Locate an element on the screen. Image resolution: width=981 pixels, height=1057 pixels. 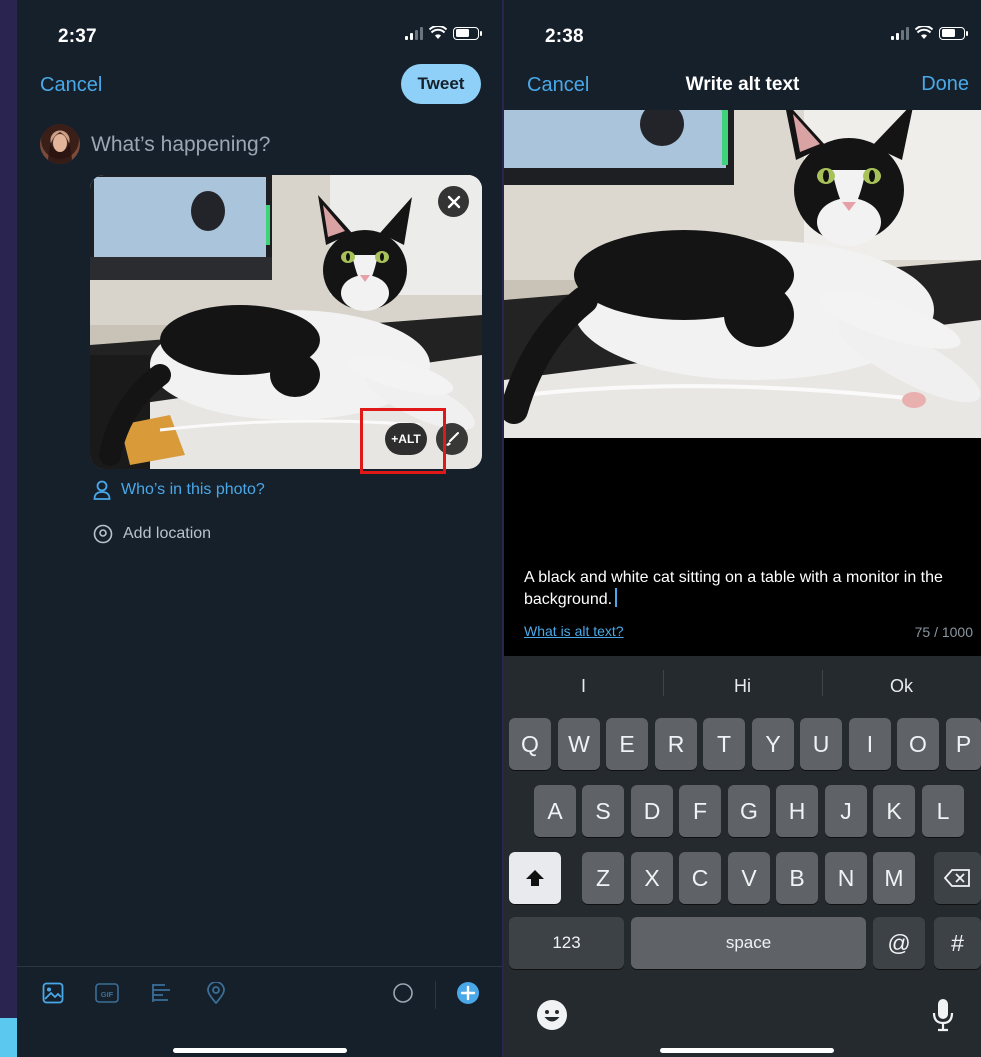
person-icon is located at coordinates (102, 490).